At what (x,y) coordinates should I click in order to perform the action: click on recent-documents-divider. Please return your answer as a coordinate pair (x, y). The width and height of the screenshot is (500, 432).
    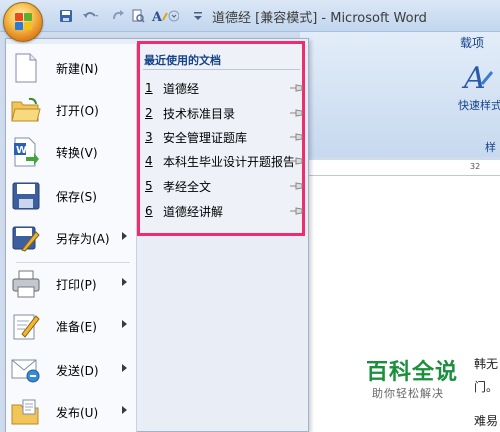
    Looking at the image, I should click on (221, 69).